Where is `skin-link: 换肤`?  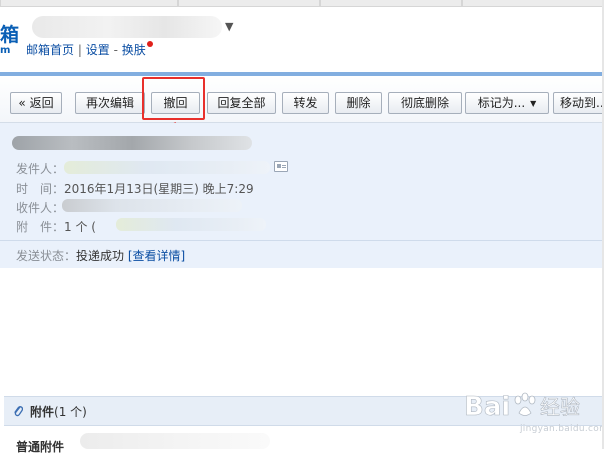
skin-link: 换肤 is located at coordinates (134, 50).